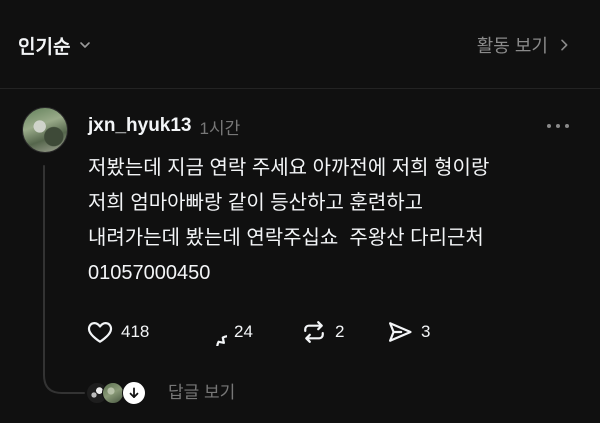 Image resolution: width=600 pixels, height=423 pixels. What do you see at coordinates (202, 392) in the screenshot?
I see `view-replies-label: 답글 보기` at bounding box center [202, 392].